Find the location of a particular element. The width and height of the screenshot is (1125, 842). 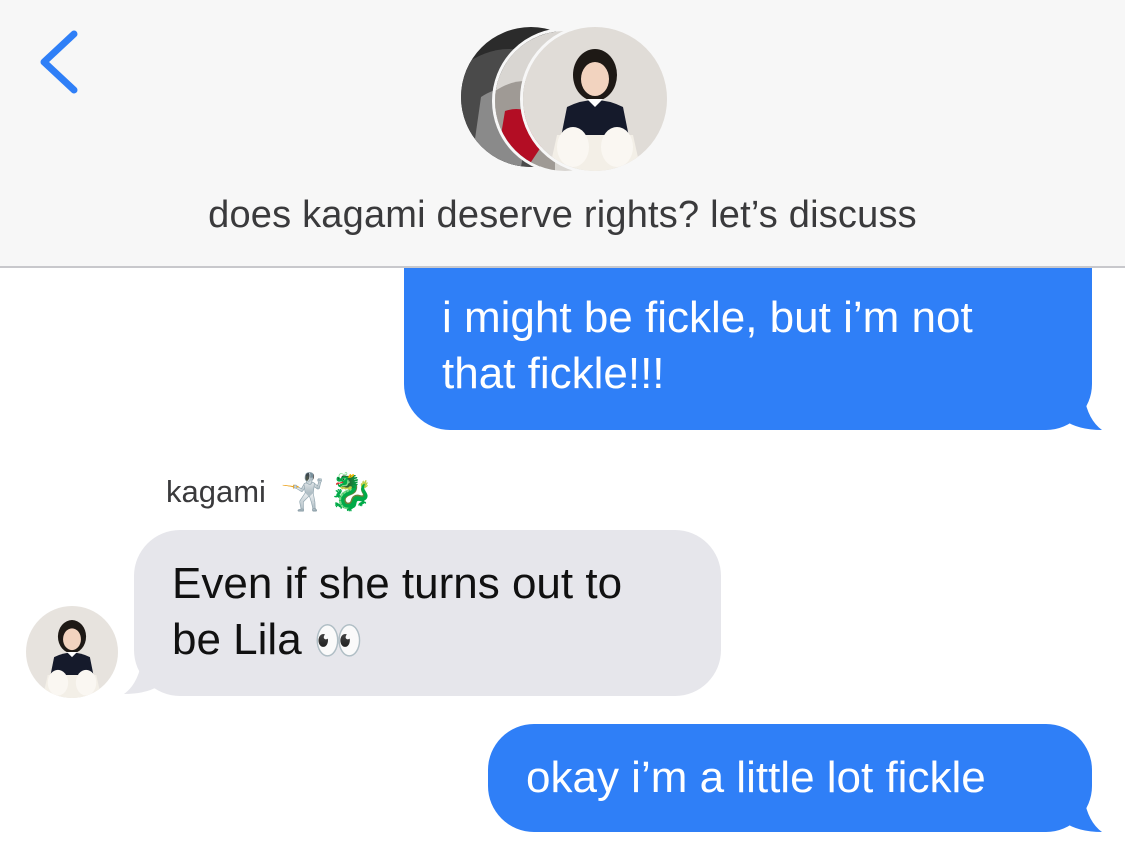

sender-name: kagami is located at coordinates (216, 491).